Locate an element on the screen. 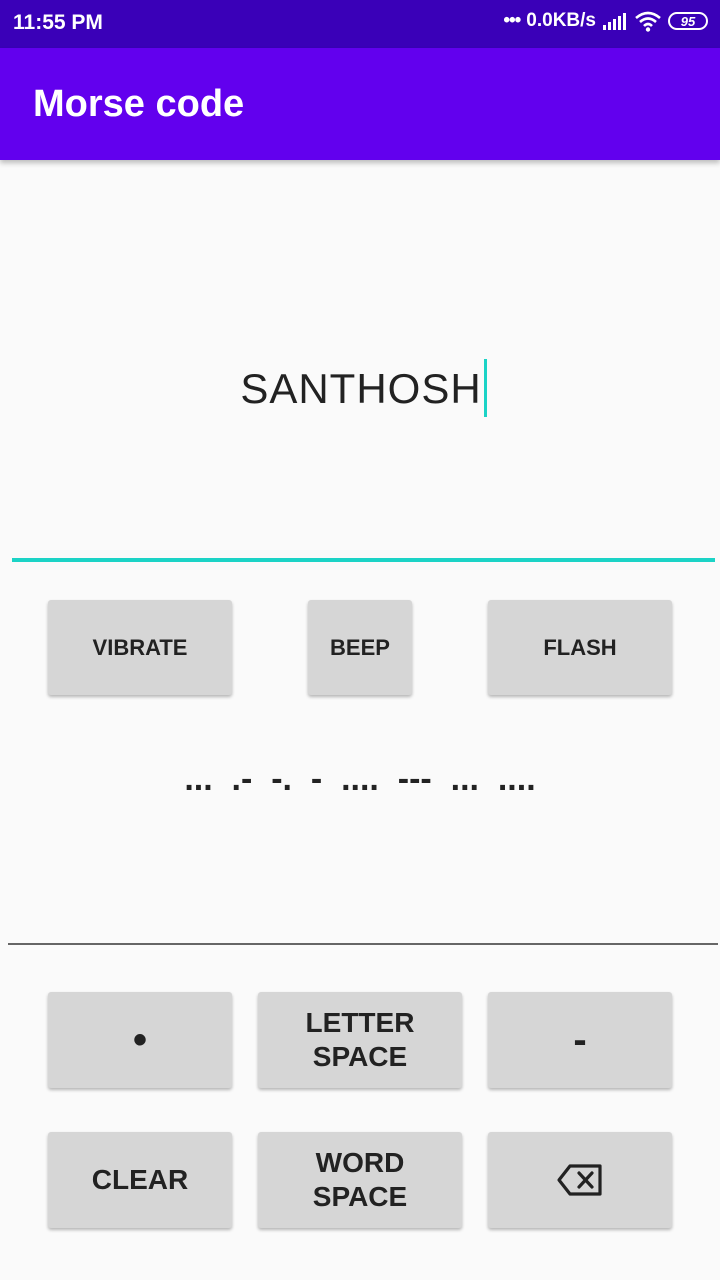 The height and width of the screenshot is (1280, 720). wifi-icon is located at coordinates (648, 21).